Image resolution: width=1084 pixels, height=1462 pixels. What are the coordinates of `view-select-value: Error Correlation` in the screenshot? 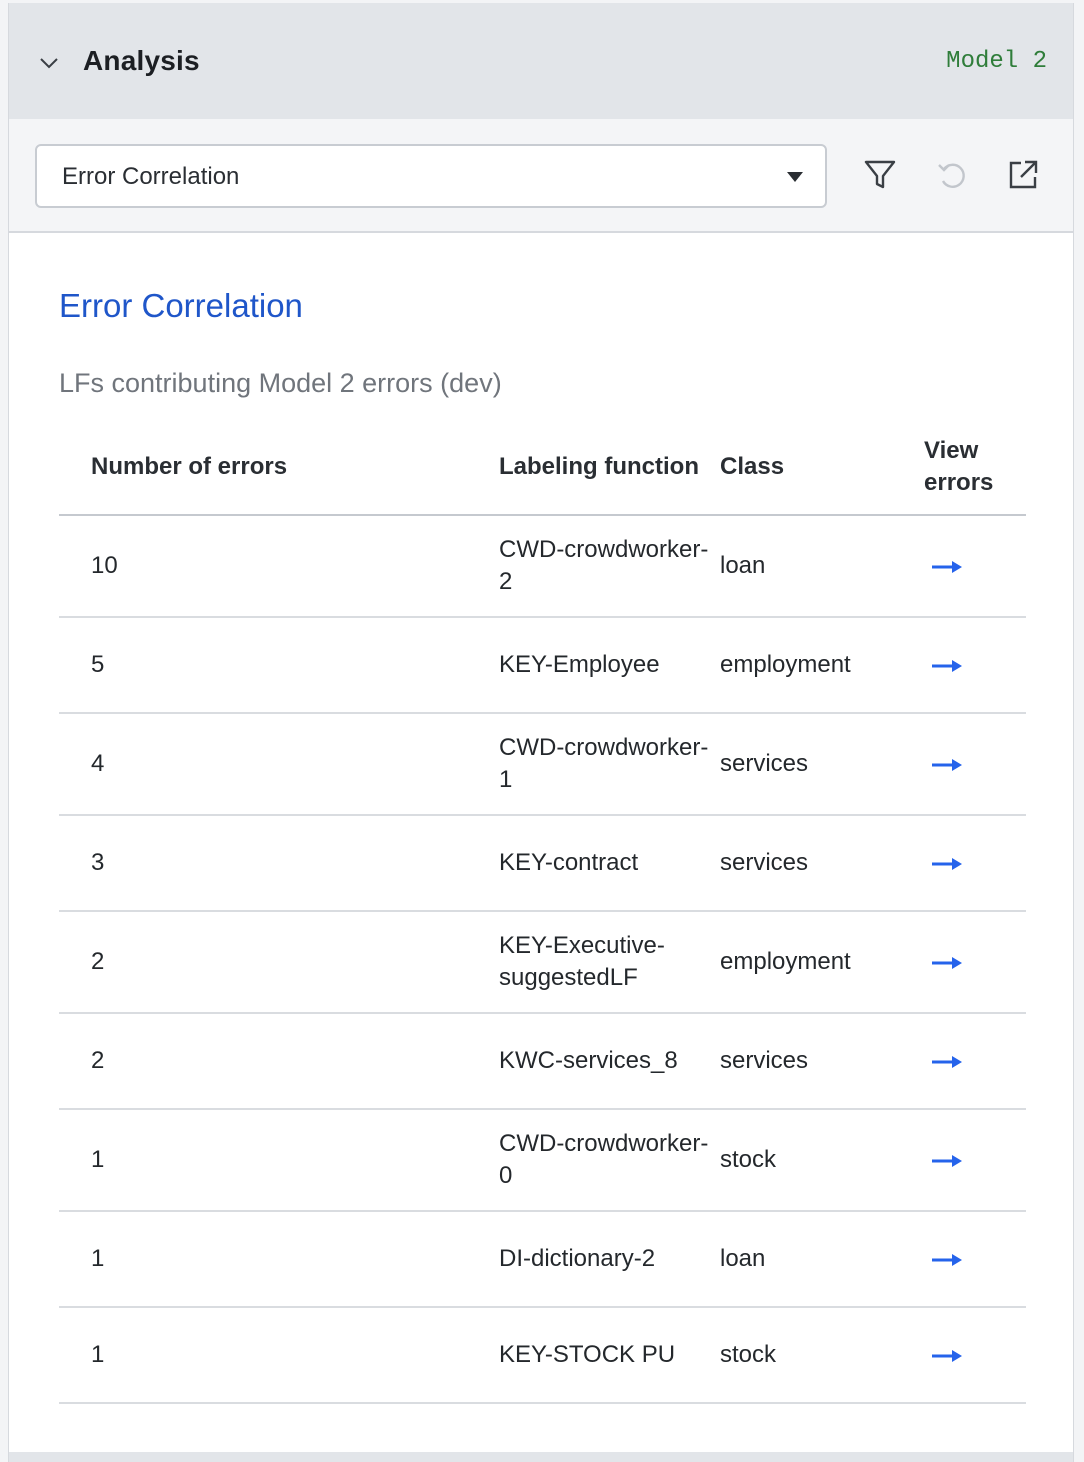 It's located at (151, 176).